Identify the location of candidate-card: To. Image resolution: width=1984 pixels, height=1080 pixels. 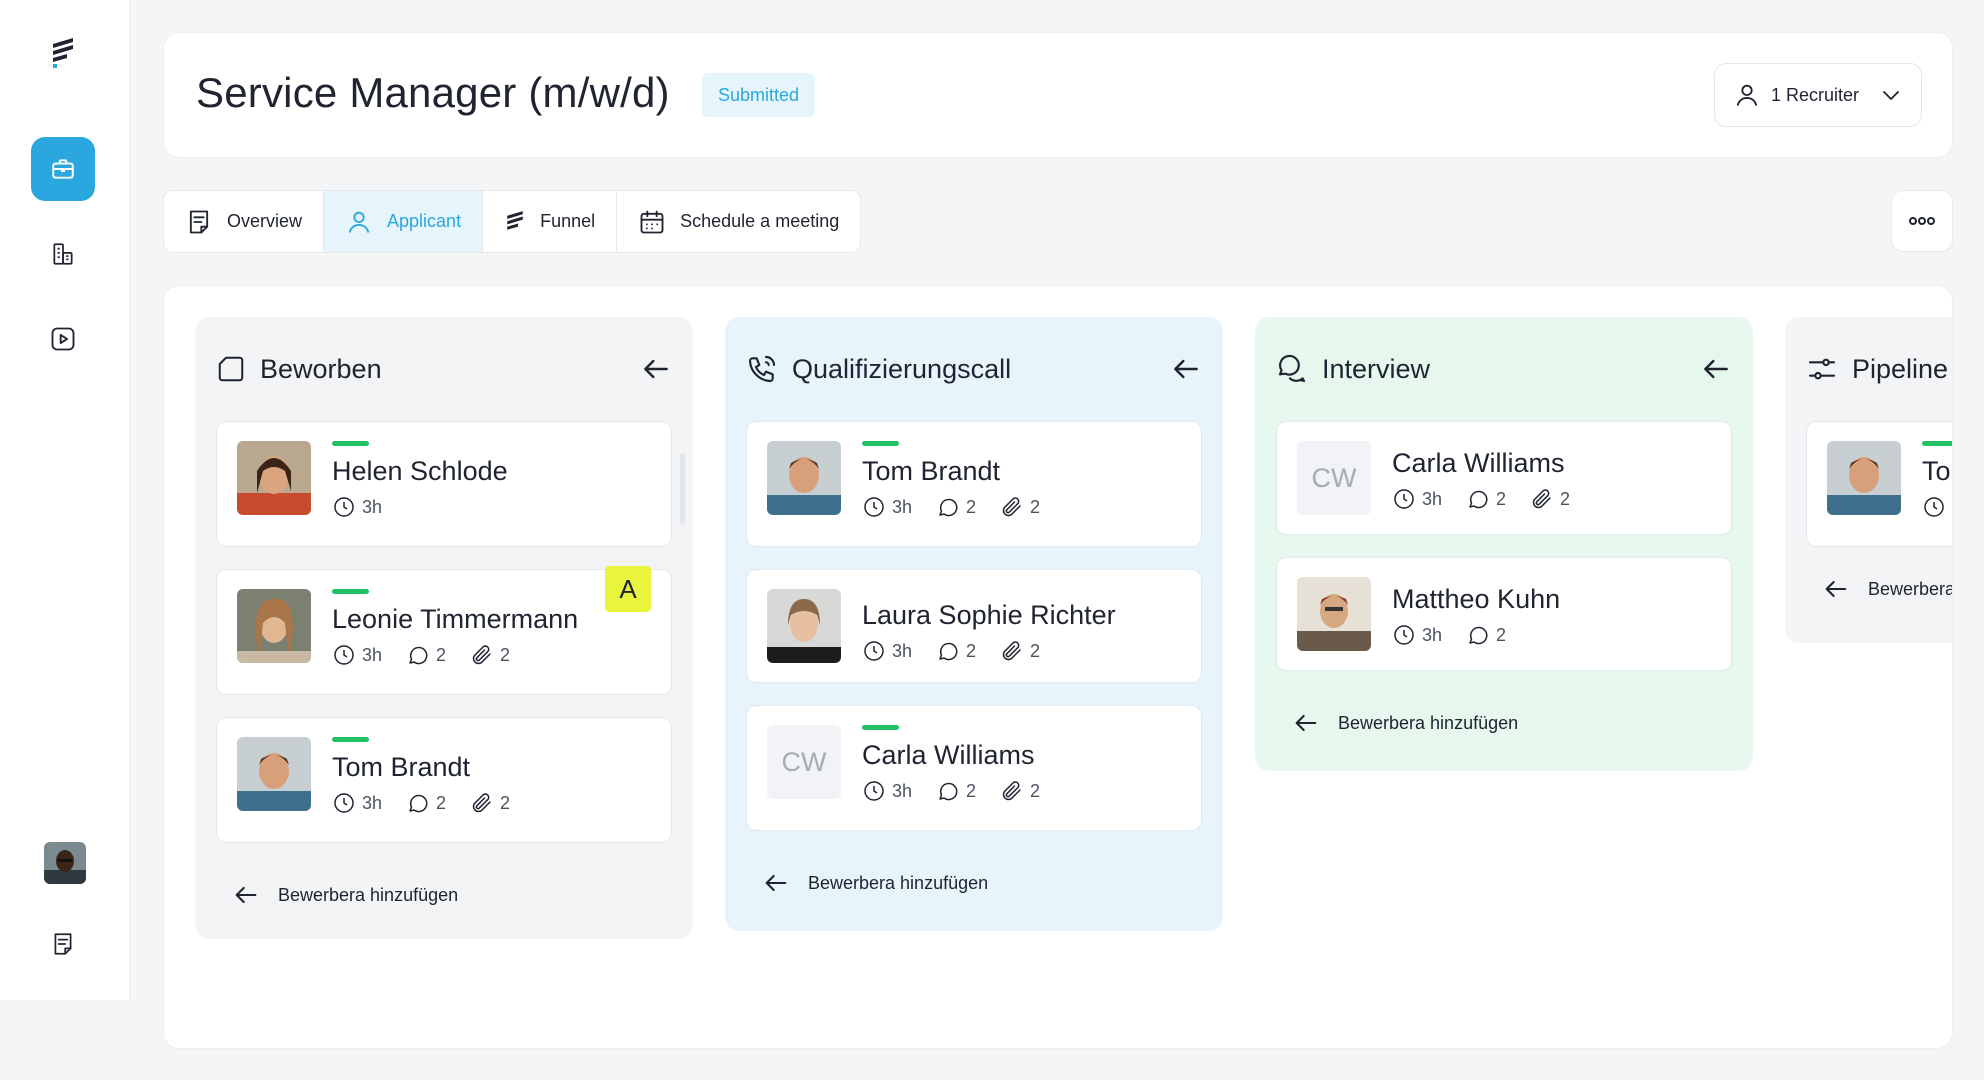
(1879, 484).